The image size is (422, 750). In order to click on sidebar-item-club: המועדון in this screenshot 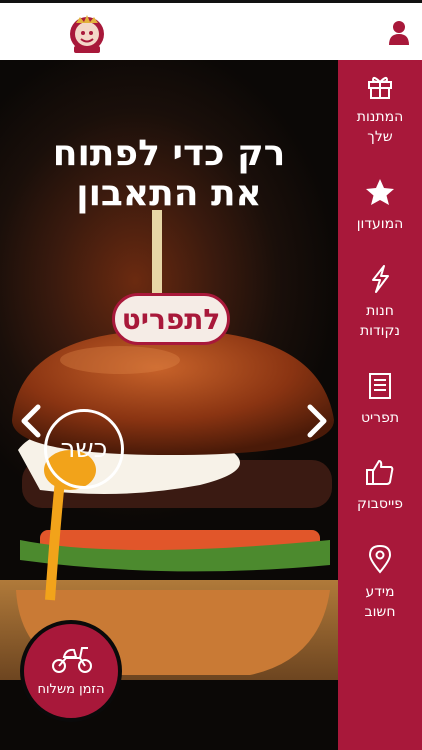, I will do `click(380, 206)`.